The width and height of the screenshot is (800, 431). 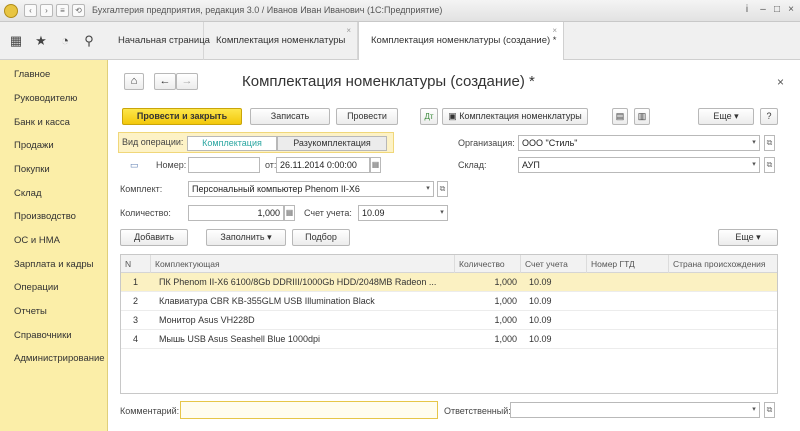 What do you see at coordinates (398, 213) in the screenshot?
I see `account-field: 10.09` at bounding box center [398, 213].